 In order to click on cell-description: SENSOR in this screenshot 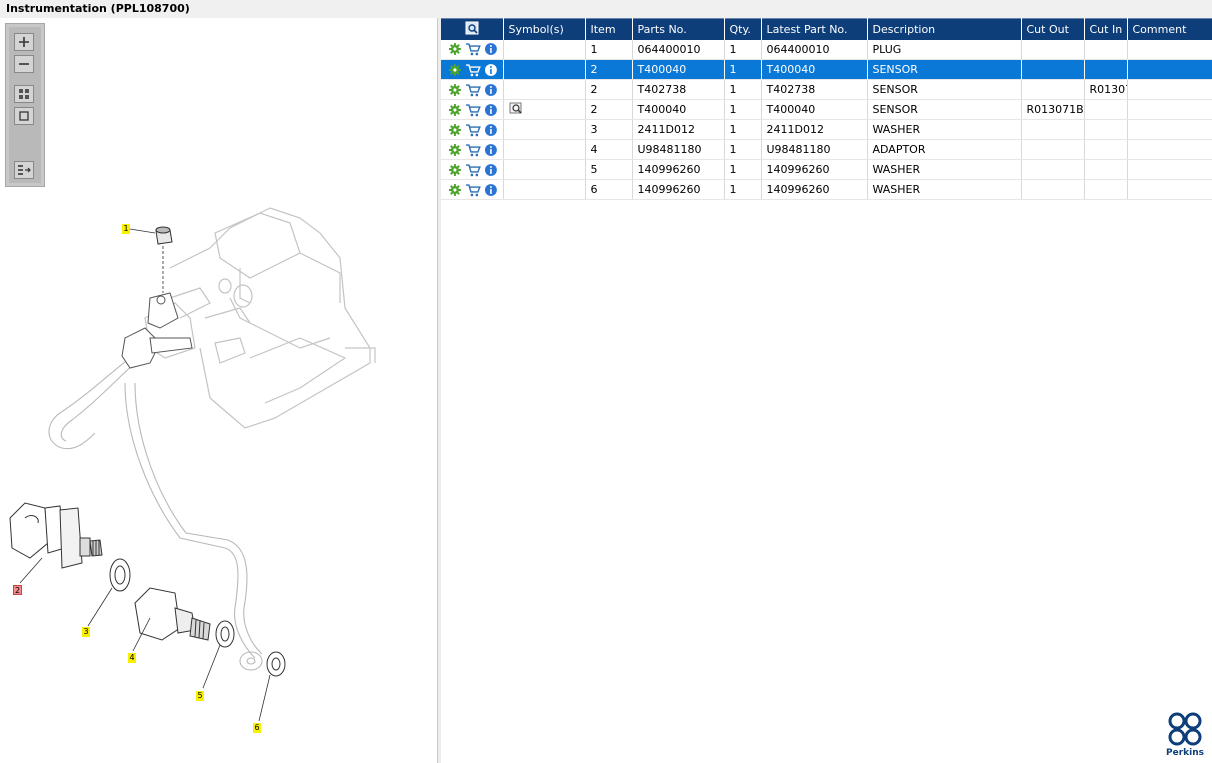, I will do `click(944, 89)`.